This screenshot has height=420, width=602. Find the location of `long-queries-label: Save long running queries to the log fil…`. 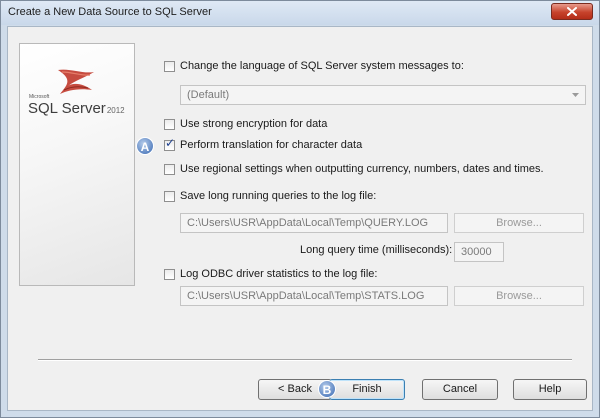

long-queries-label: Save long running queries to the log fil… is located at coordinates (278, 196).